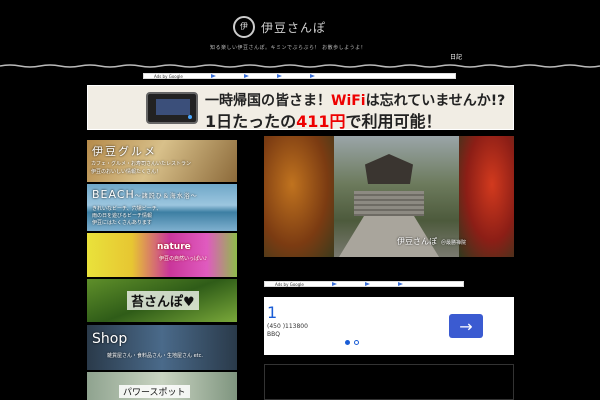  I want to click on site-tagline: 知る楽しい伊豆さんぽ。キミンでぶらぶら！ お散歩しようよ！, so click(288, 48).